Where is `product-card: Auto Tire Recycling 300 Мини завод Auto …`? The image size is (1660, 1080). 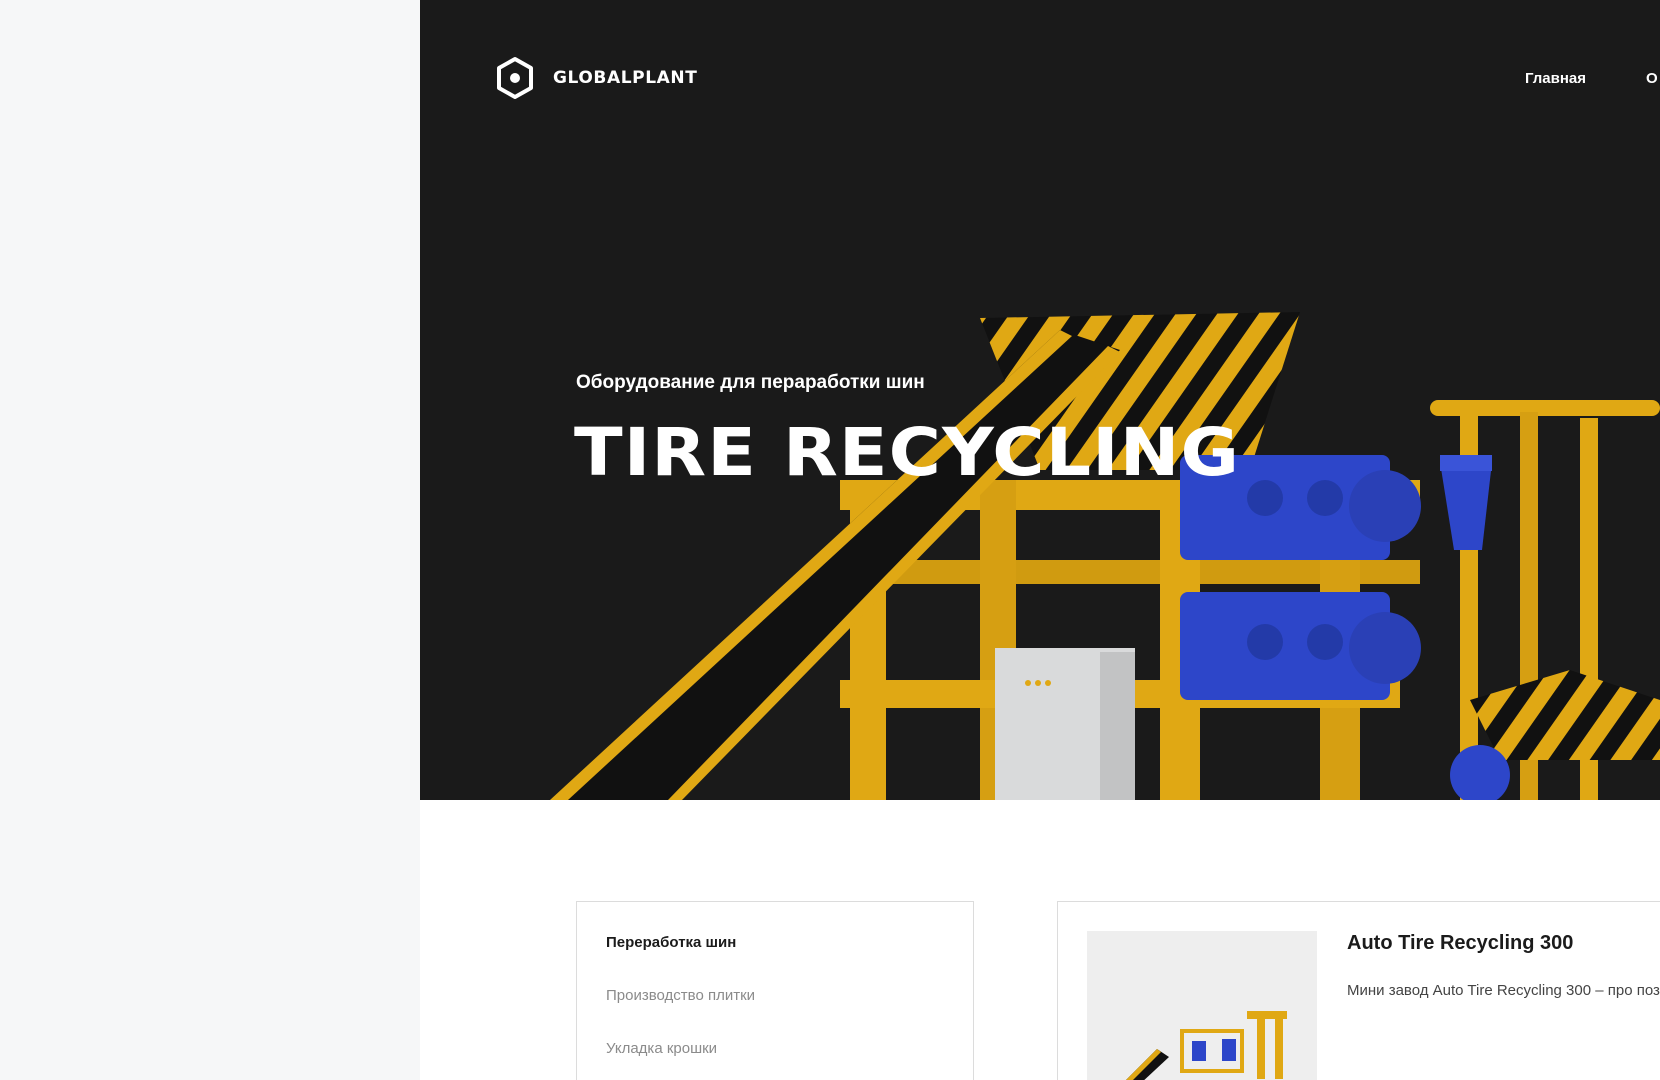 product-card: Auto Tire Recycling 300 Мини завод Auto … is located at coordinates (1358, 990).